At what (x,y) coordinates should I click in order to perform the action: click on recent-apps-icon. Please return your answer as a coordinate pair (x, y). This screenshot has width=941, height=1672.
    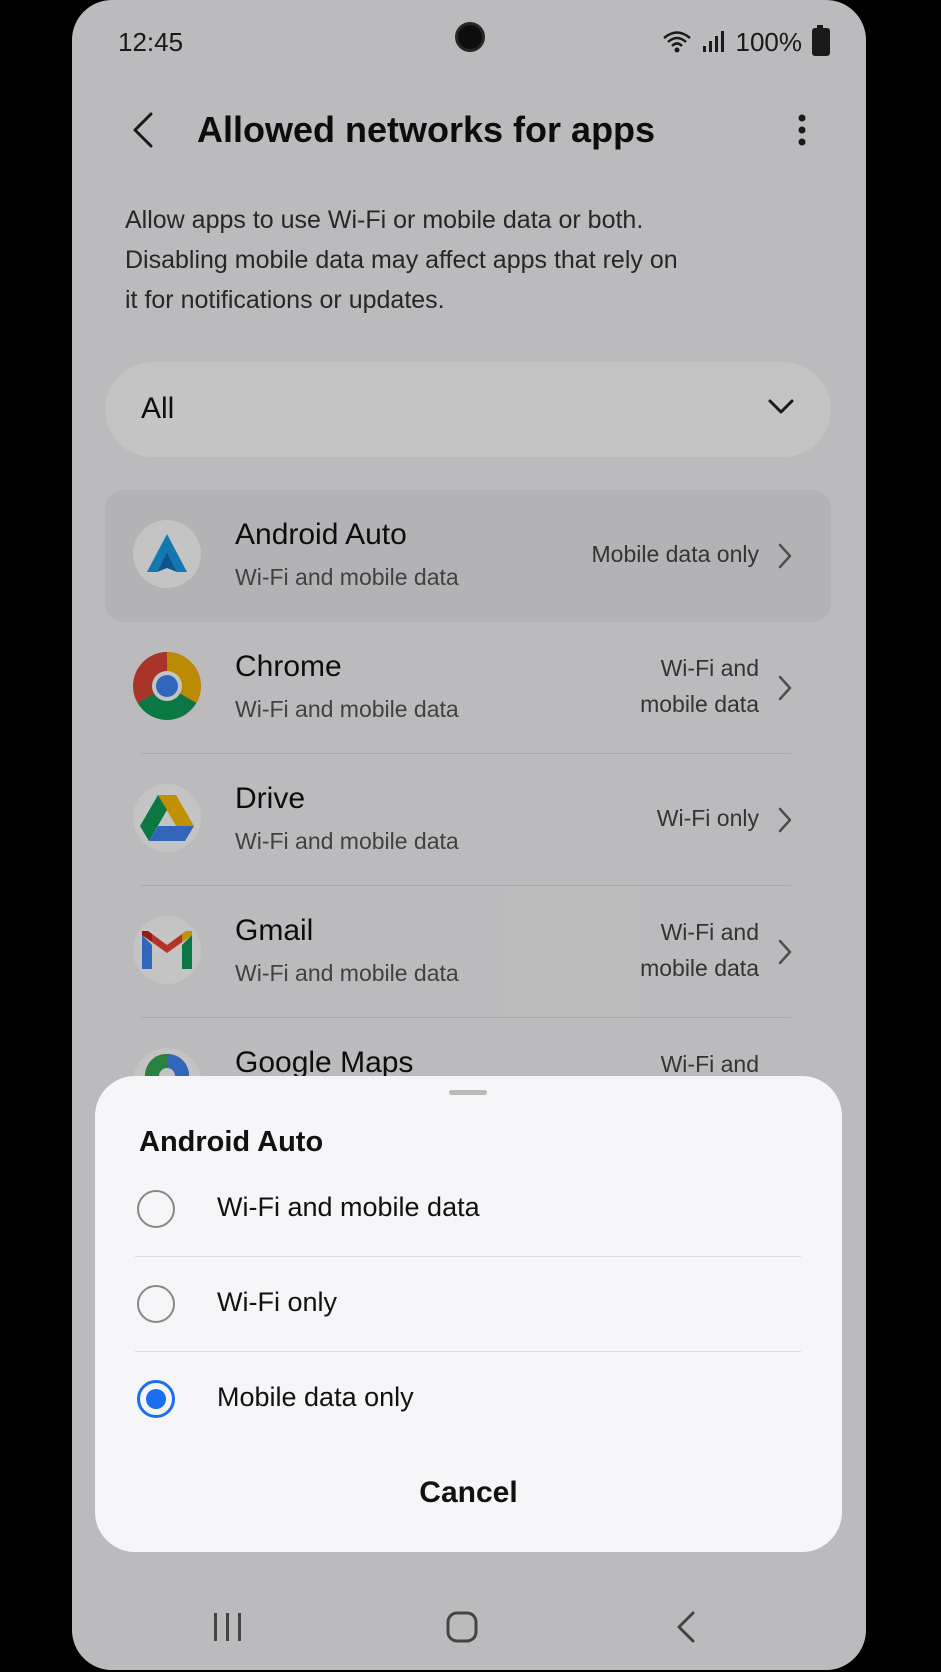
    Looking at the image, I should click on (227, 1627).